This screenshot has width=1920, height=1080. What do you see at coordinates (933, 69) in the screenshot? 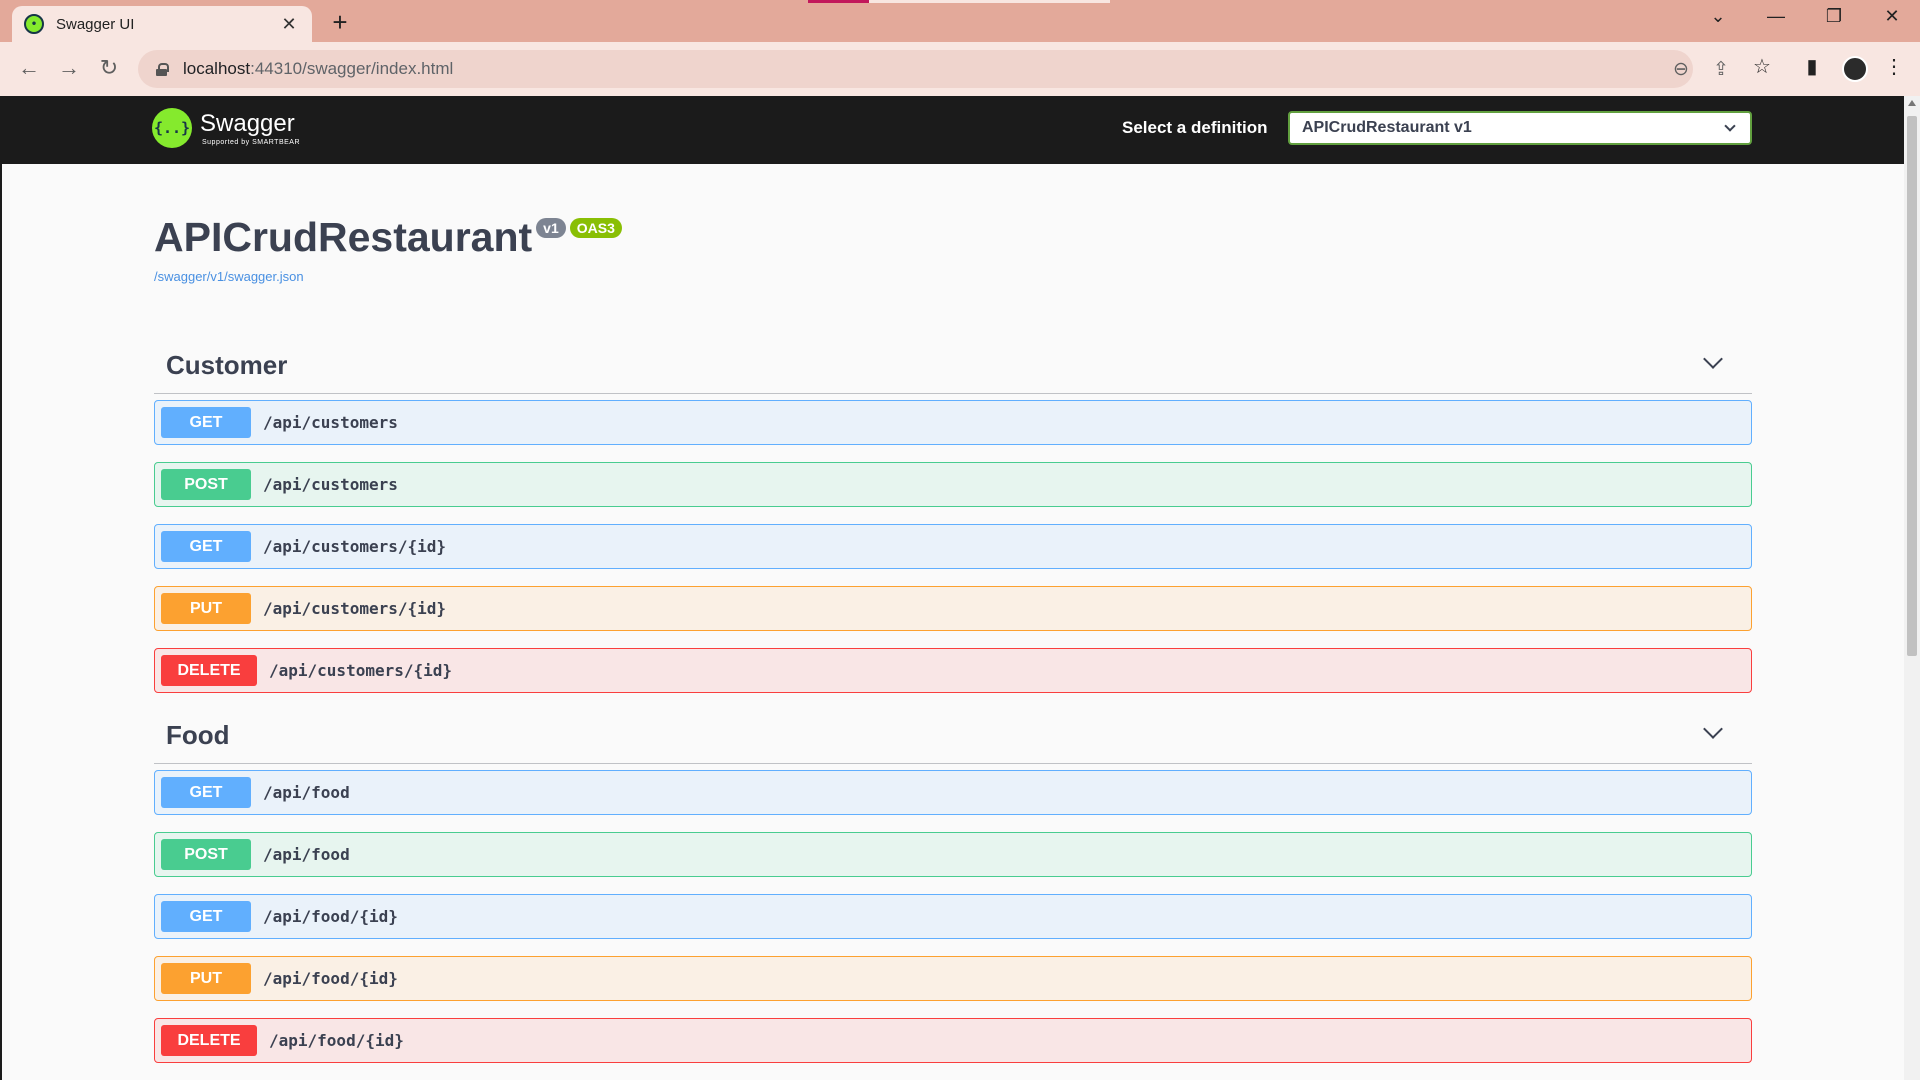
I see `address-bar: localhost:44310/swagger/index.html ⊖ ⇪` at bounding box center [933, 69].